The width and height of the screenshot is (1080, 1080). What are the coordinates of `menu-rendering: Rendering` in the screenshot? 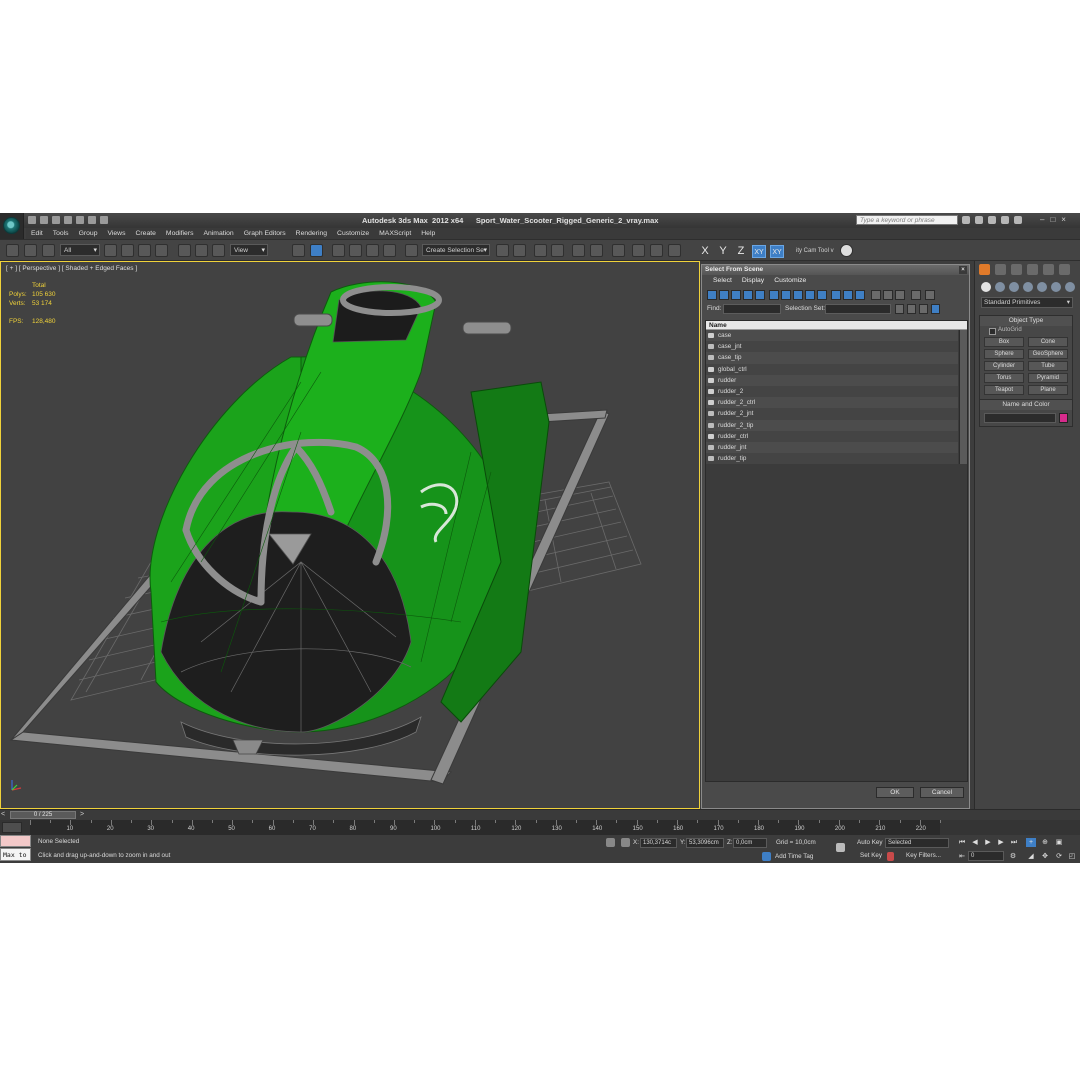 It's located at (311, 233).